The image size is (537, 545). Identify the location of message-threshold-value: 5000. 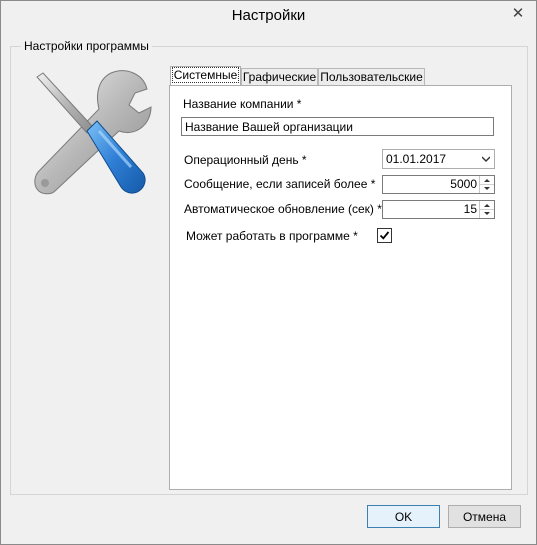
(463, 184).